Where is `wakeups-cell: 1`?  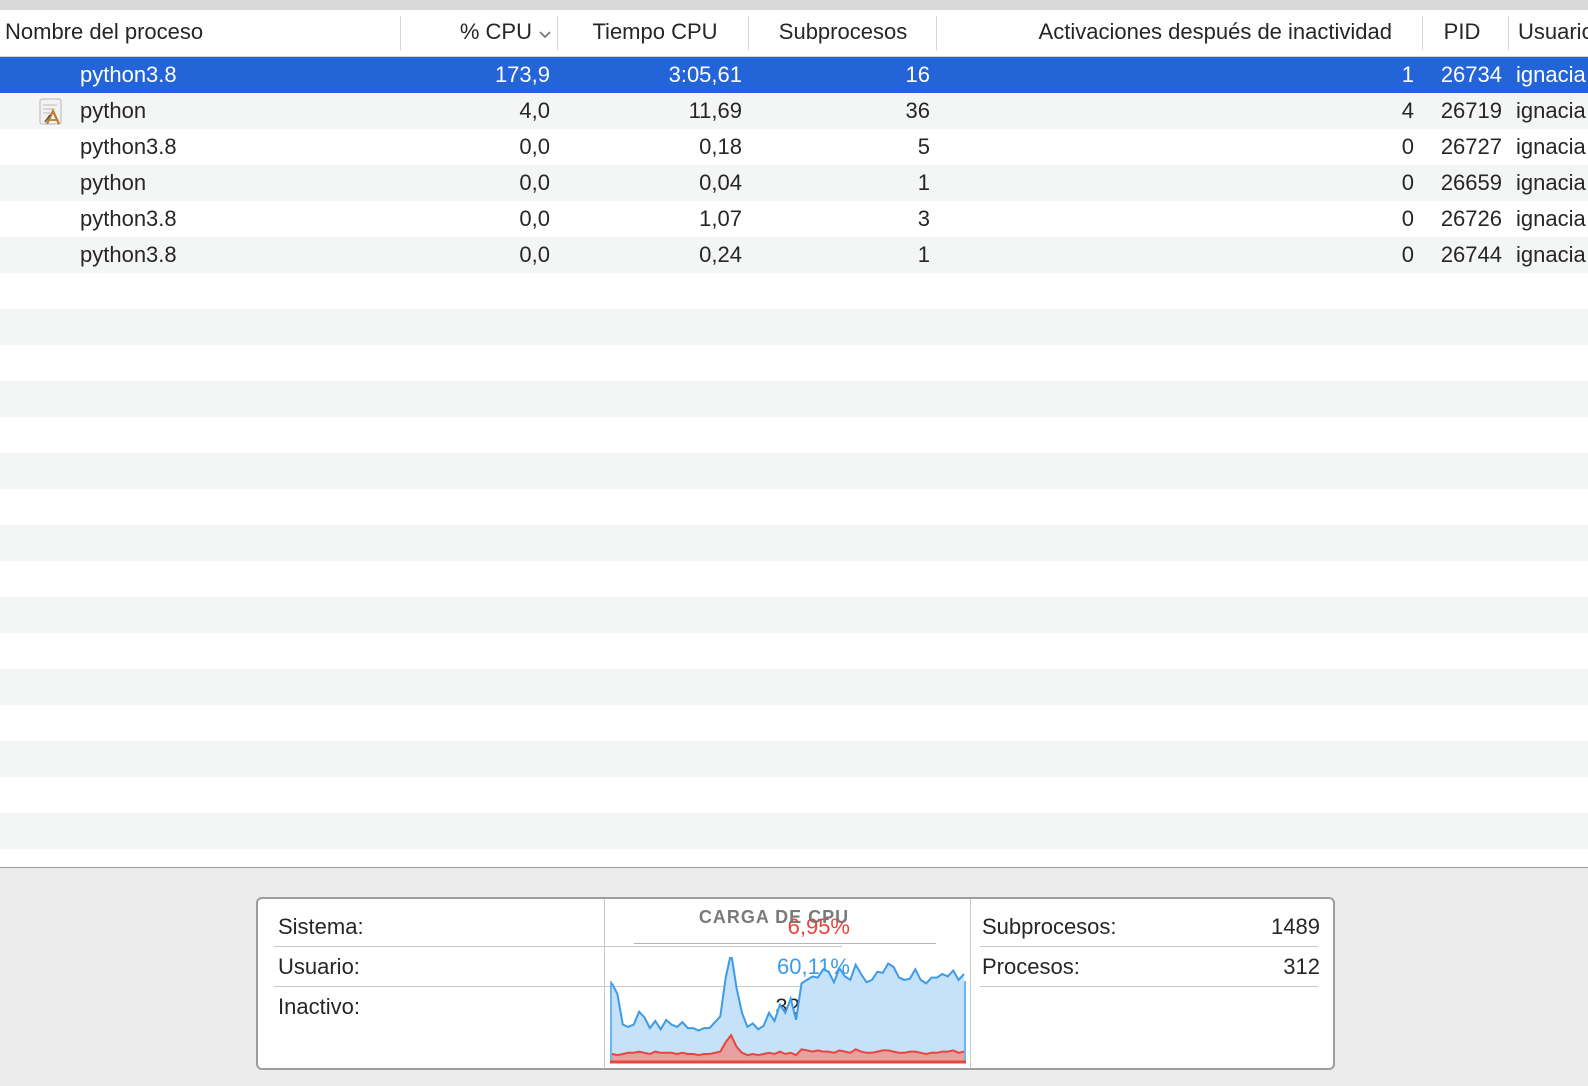
wakeups-cell: 1 is located at coordinates (1407, 74).